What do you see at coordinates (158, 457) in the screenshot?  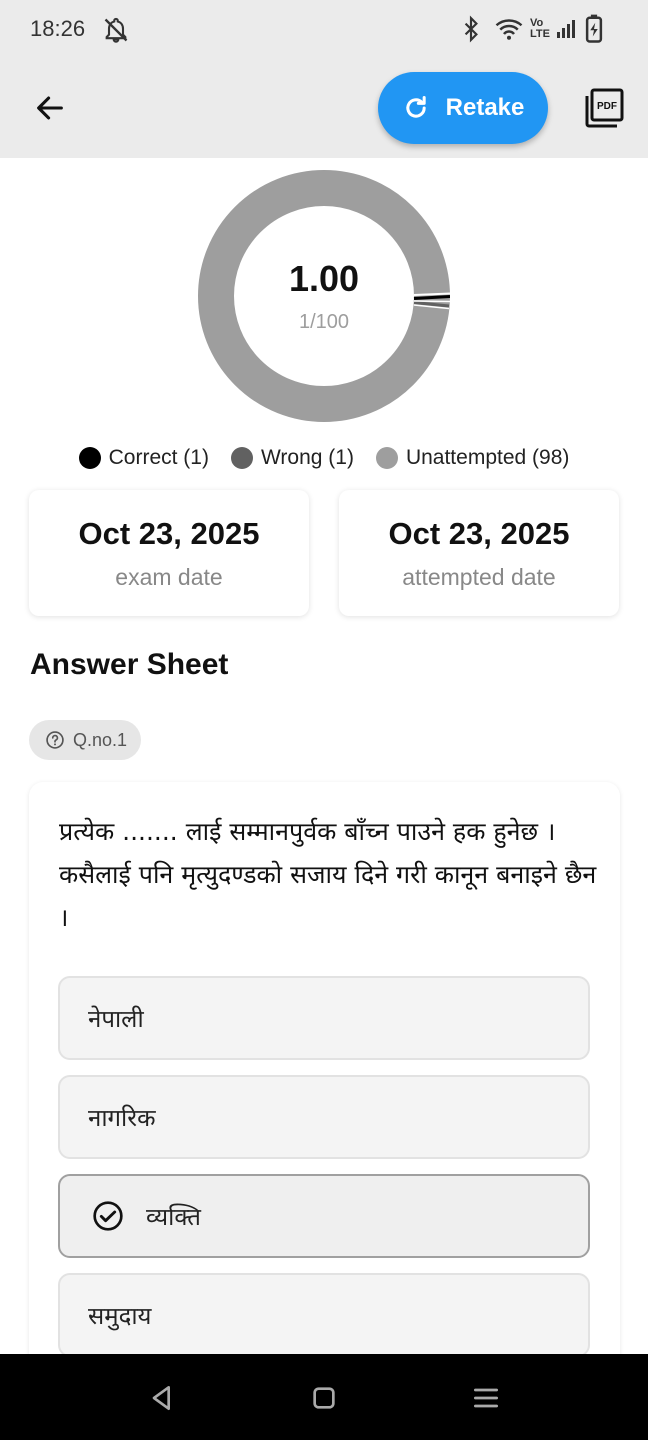 I see `legend-label-correct: Correct (1)` at bounding box center [158, 457].